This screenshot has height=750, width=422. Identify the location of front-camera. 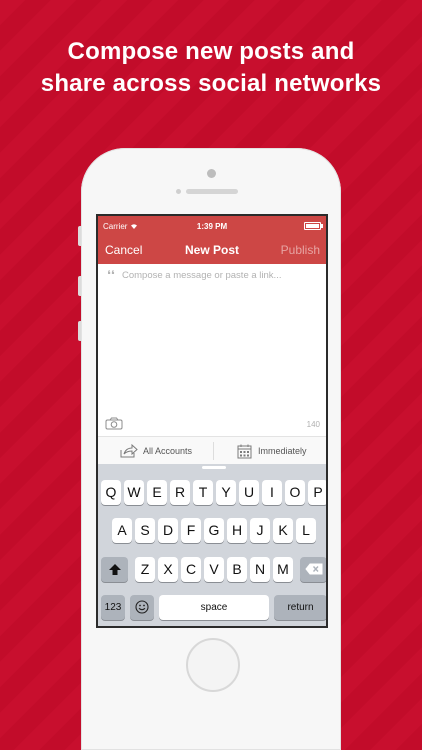
(211, 173).